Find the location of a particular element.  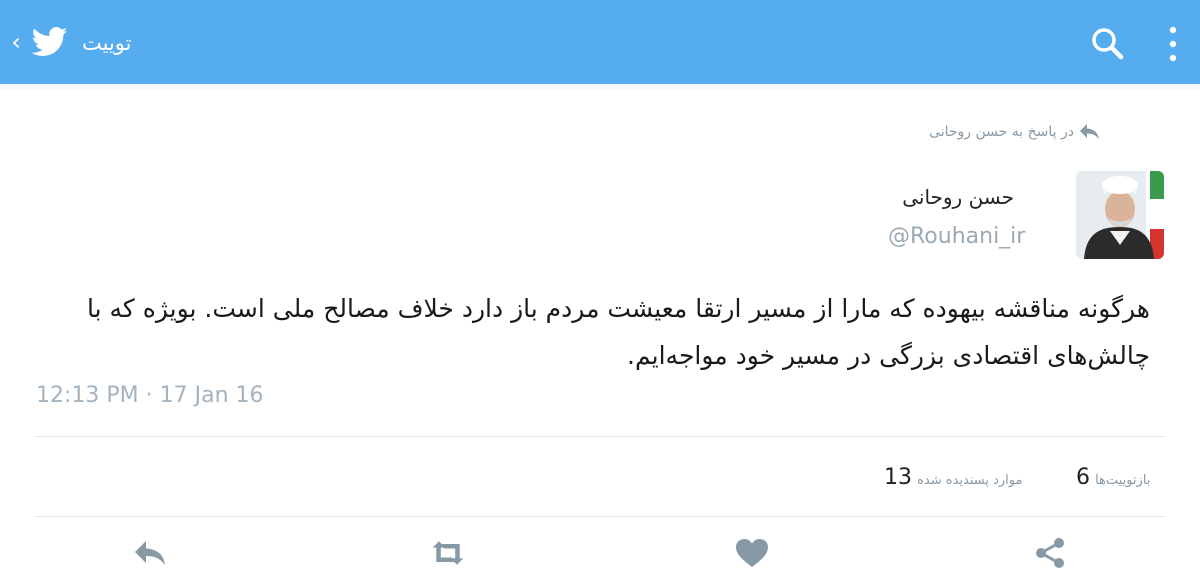

likes-stat: موارد پسندیده شده 13 is located at coordinates (953, 478).